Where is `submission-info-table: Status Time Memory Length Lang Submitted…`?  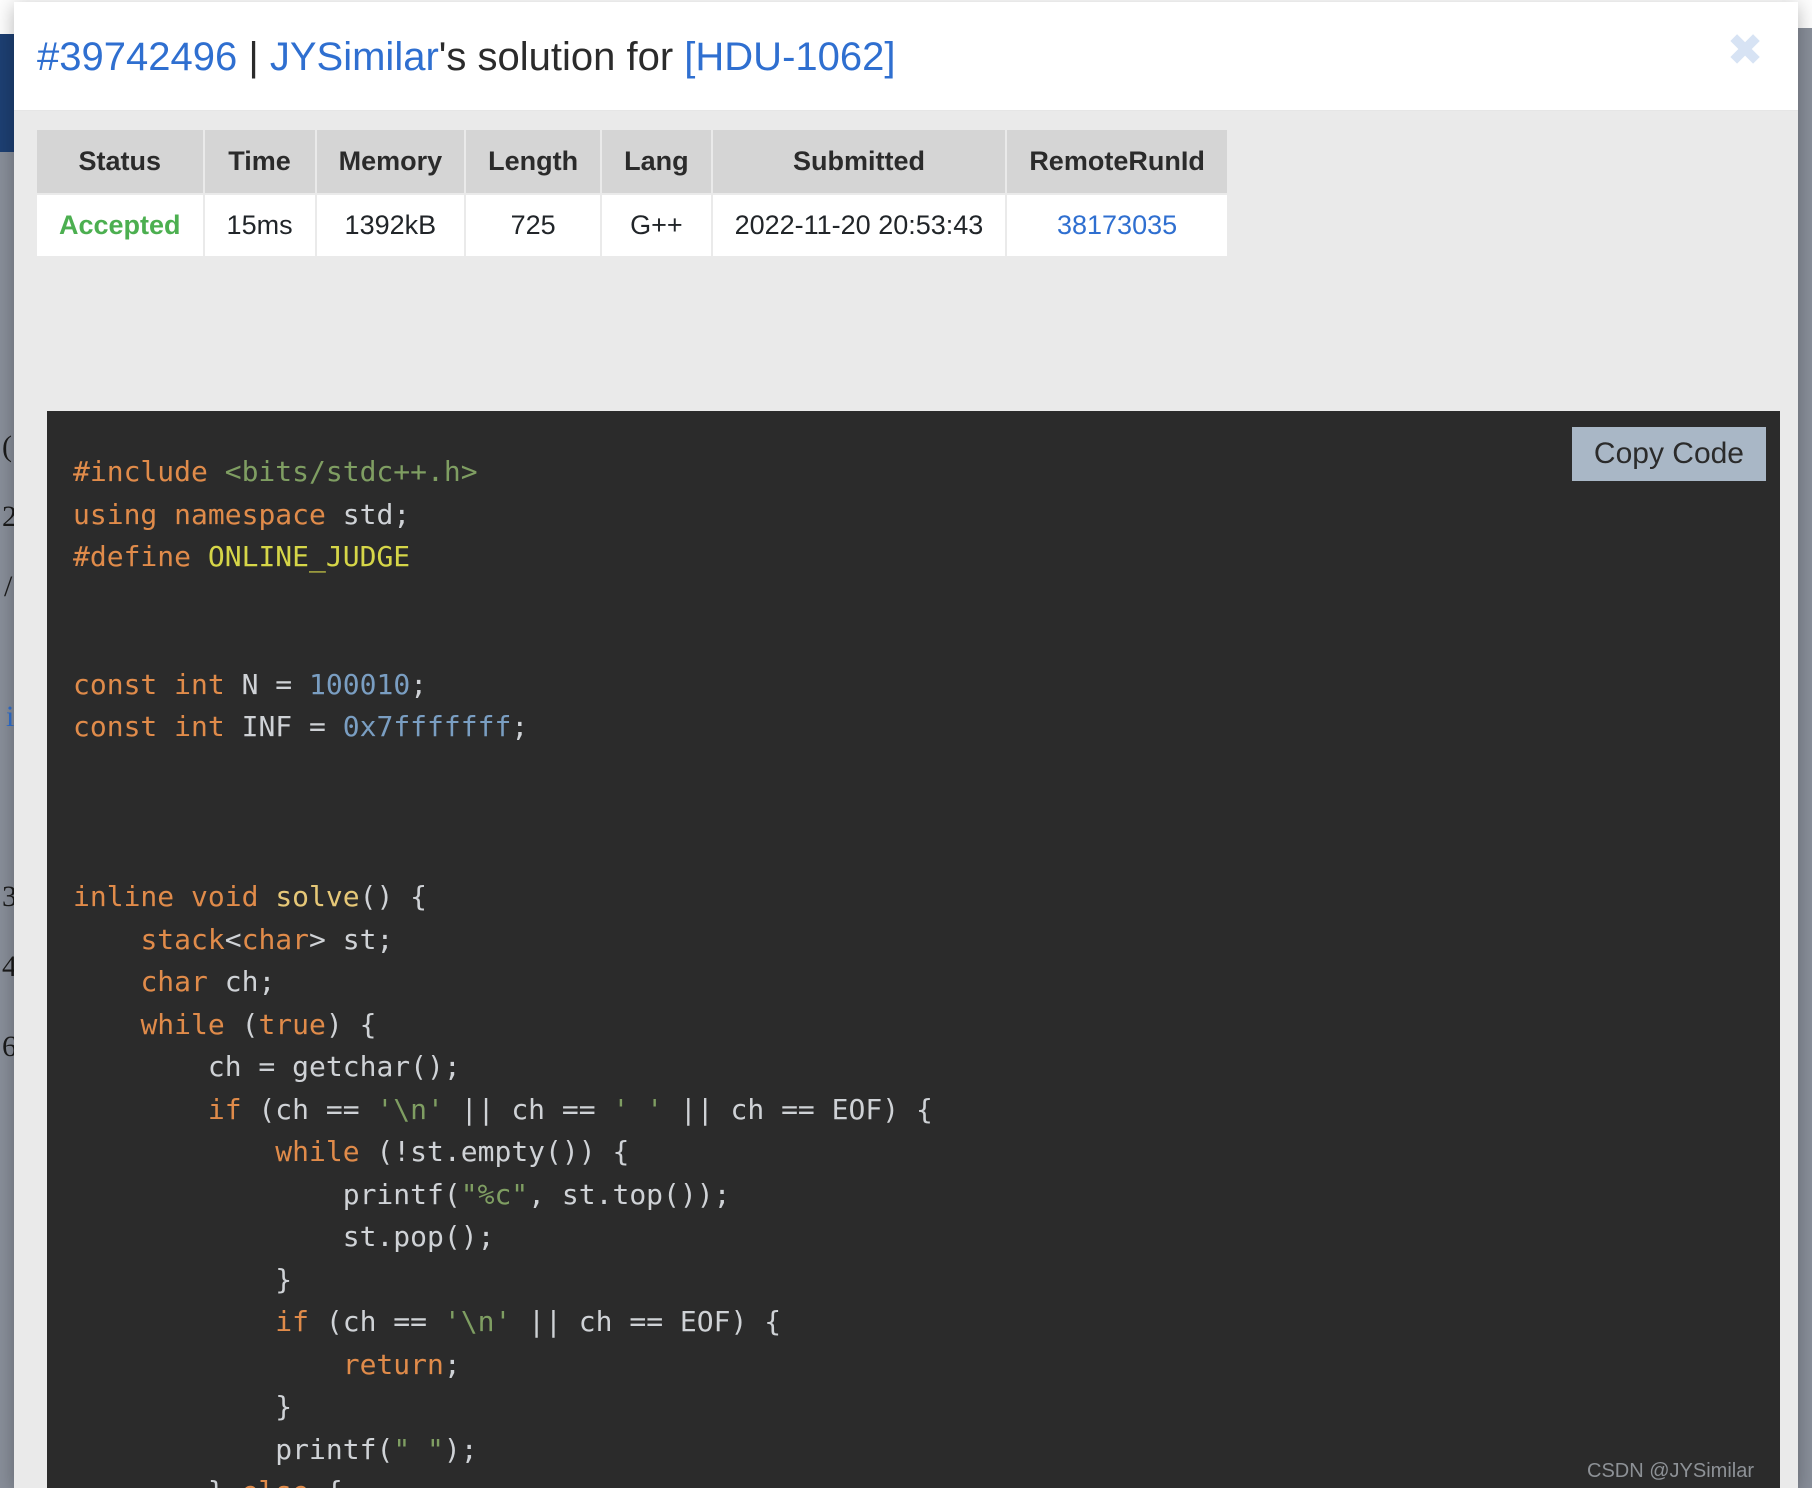
submission-info-table: Status Time Memory Length Lang Submitted… is located at coordinates (632, 193).